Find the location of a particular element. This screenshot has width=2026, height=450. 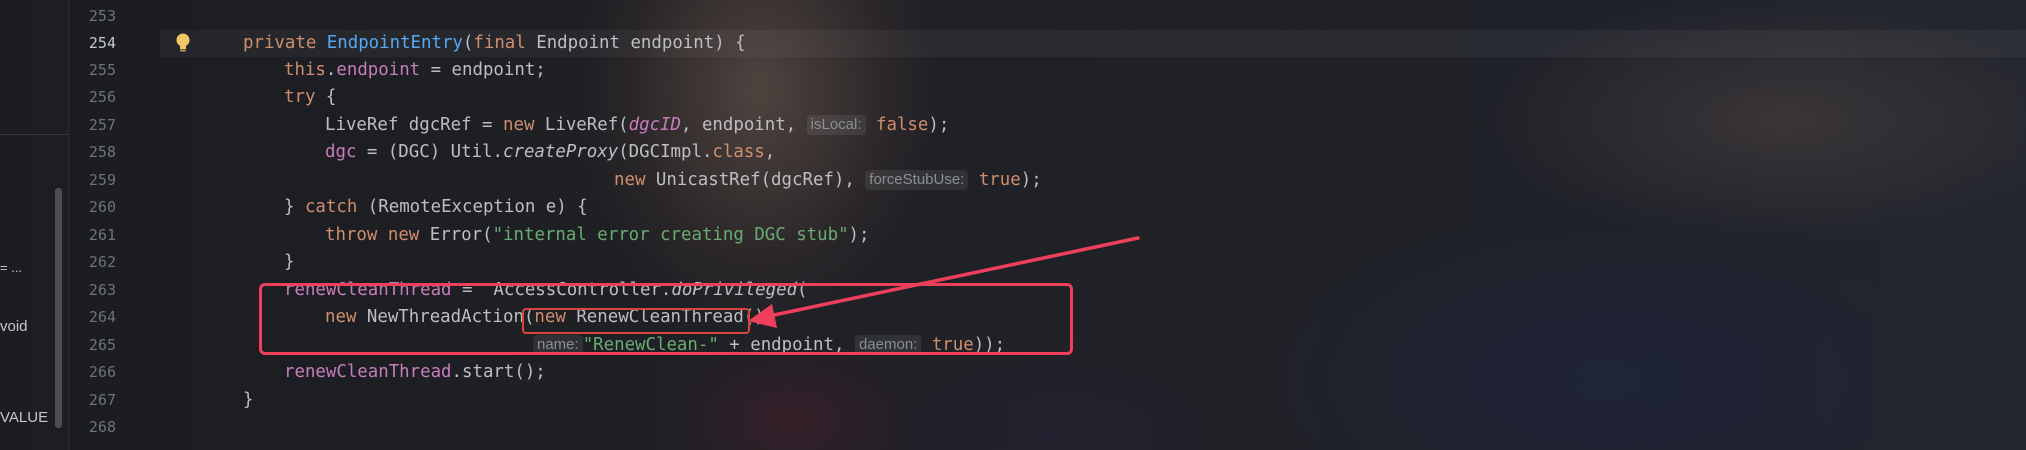

annotation-arrow-icon is located at coordinates (944, 282).